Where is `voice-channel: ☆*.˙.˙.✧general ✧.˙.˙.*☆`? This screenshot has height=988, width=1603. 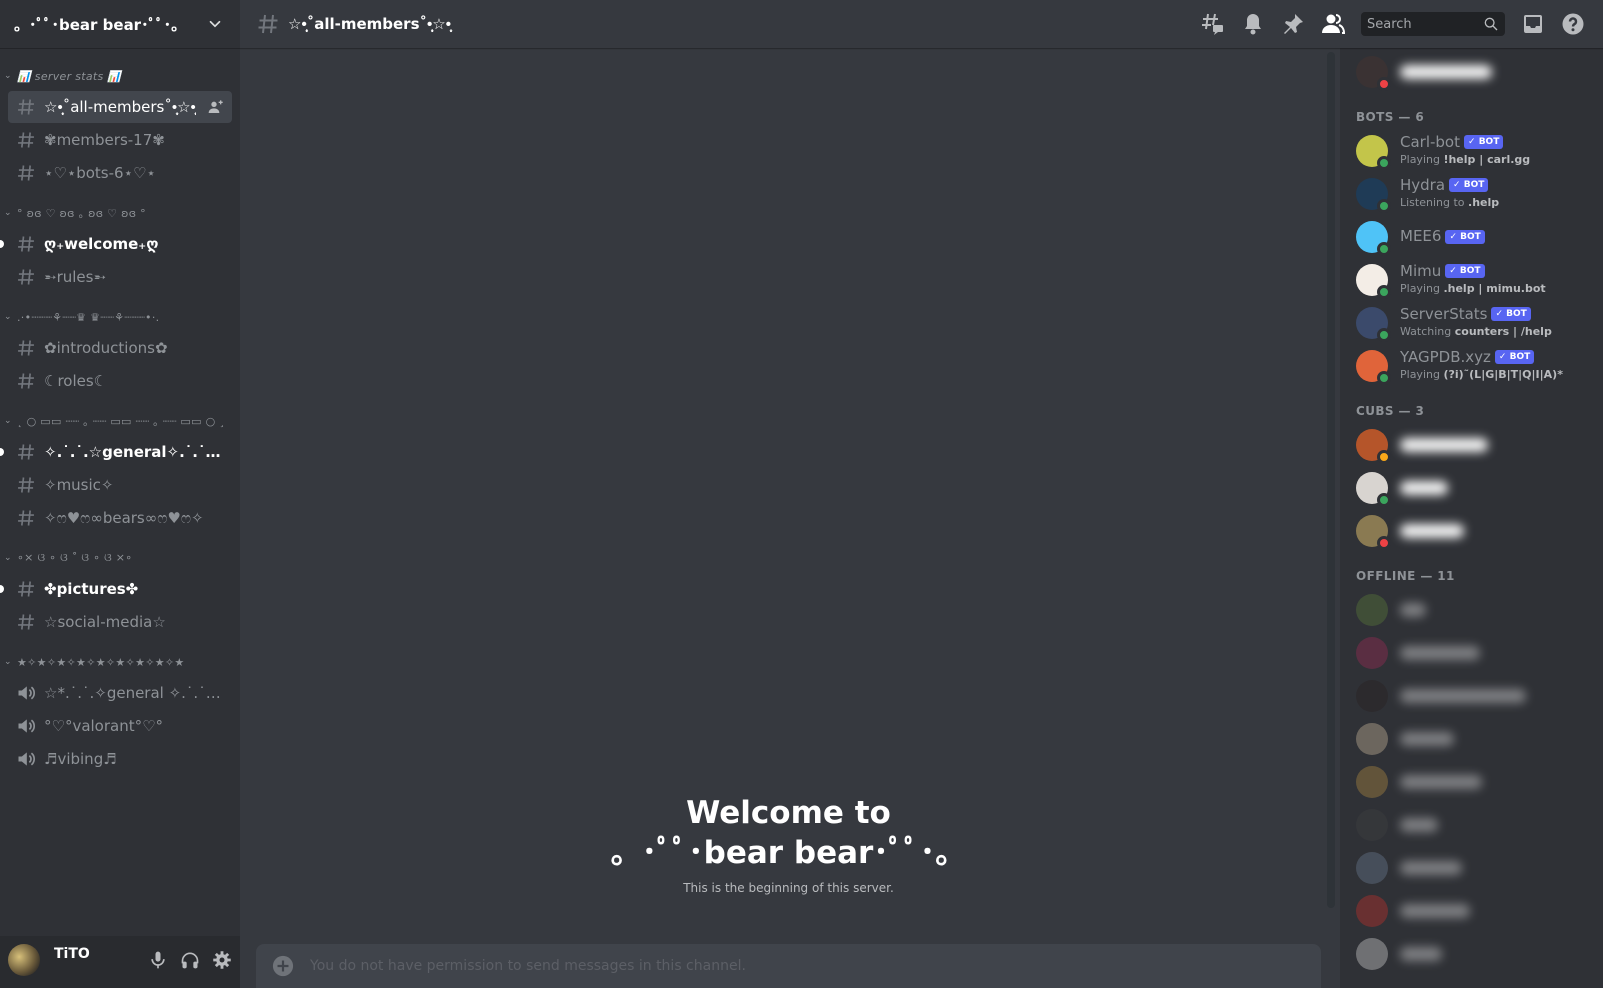
voice-channel: ☆*.˙.˙.✧general ✧.˙.˙.*☆ is located at coordinates (120, 693).